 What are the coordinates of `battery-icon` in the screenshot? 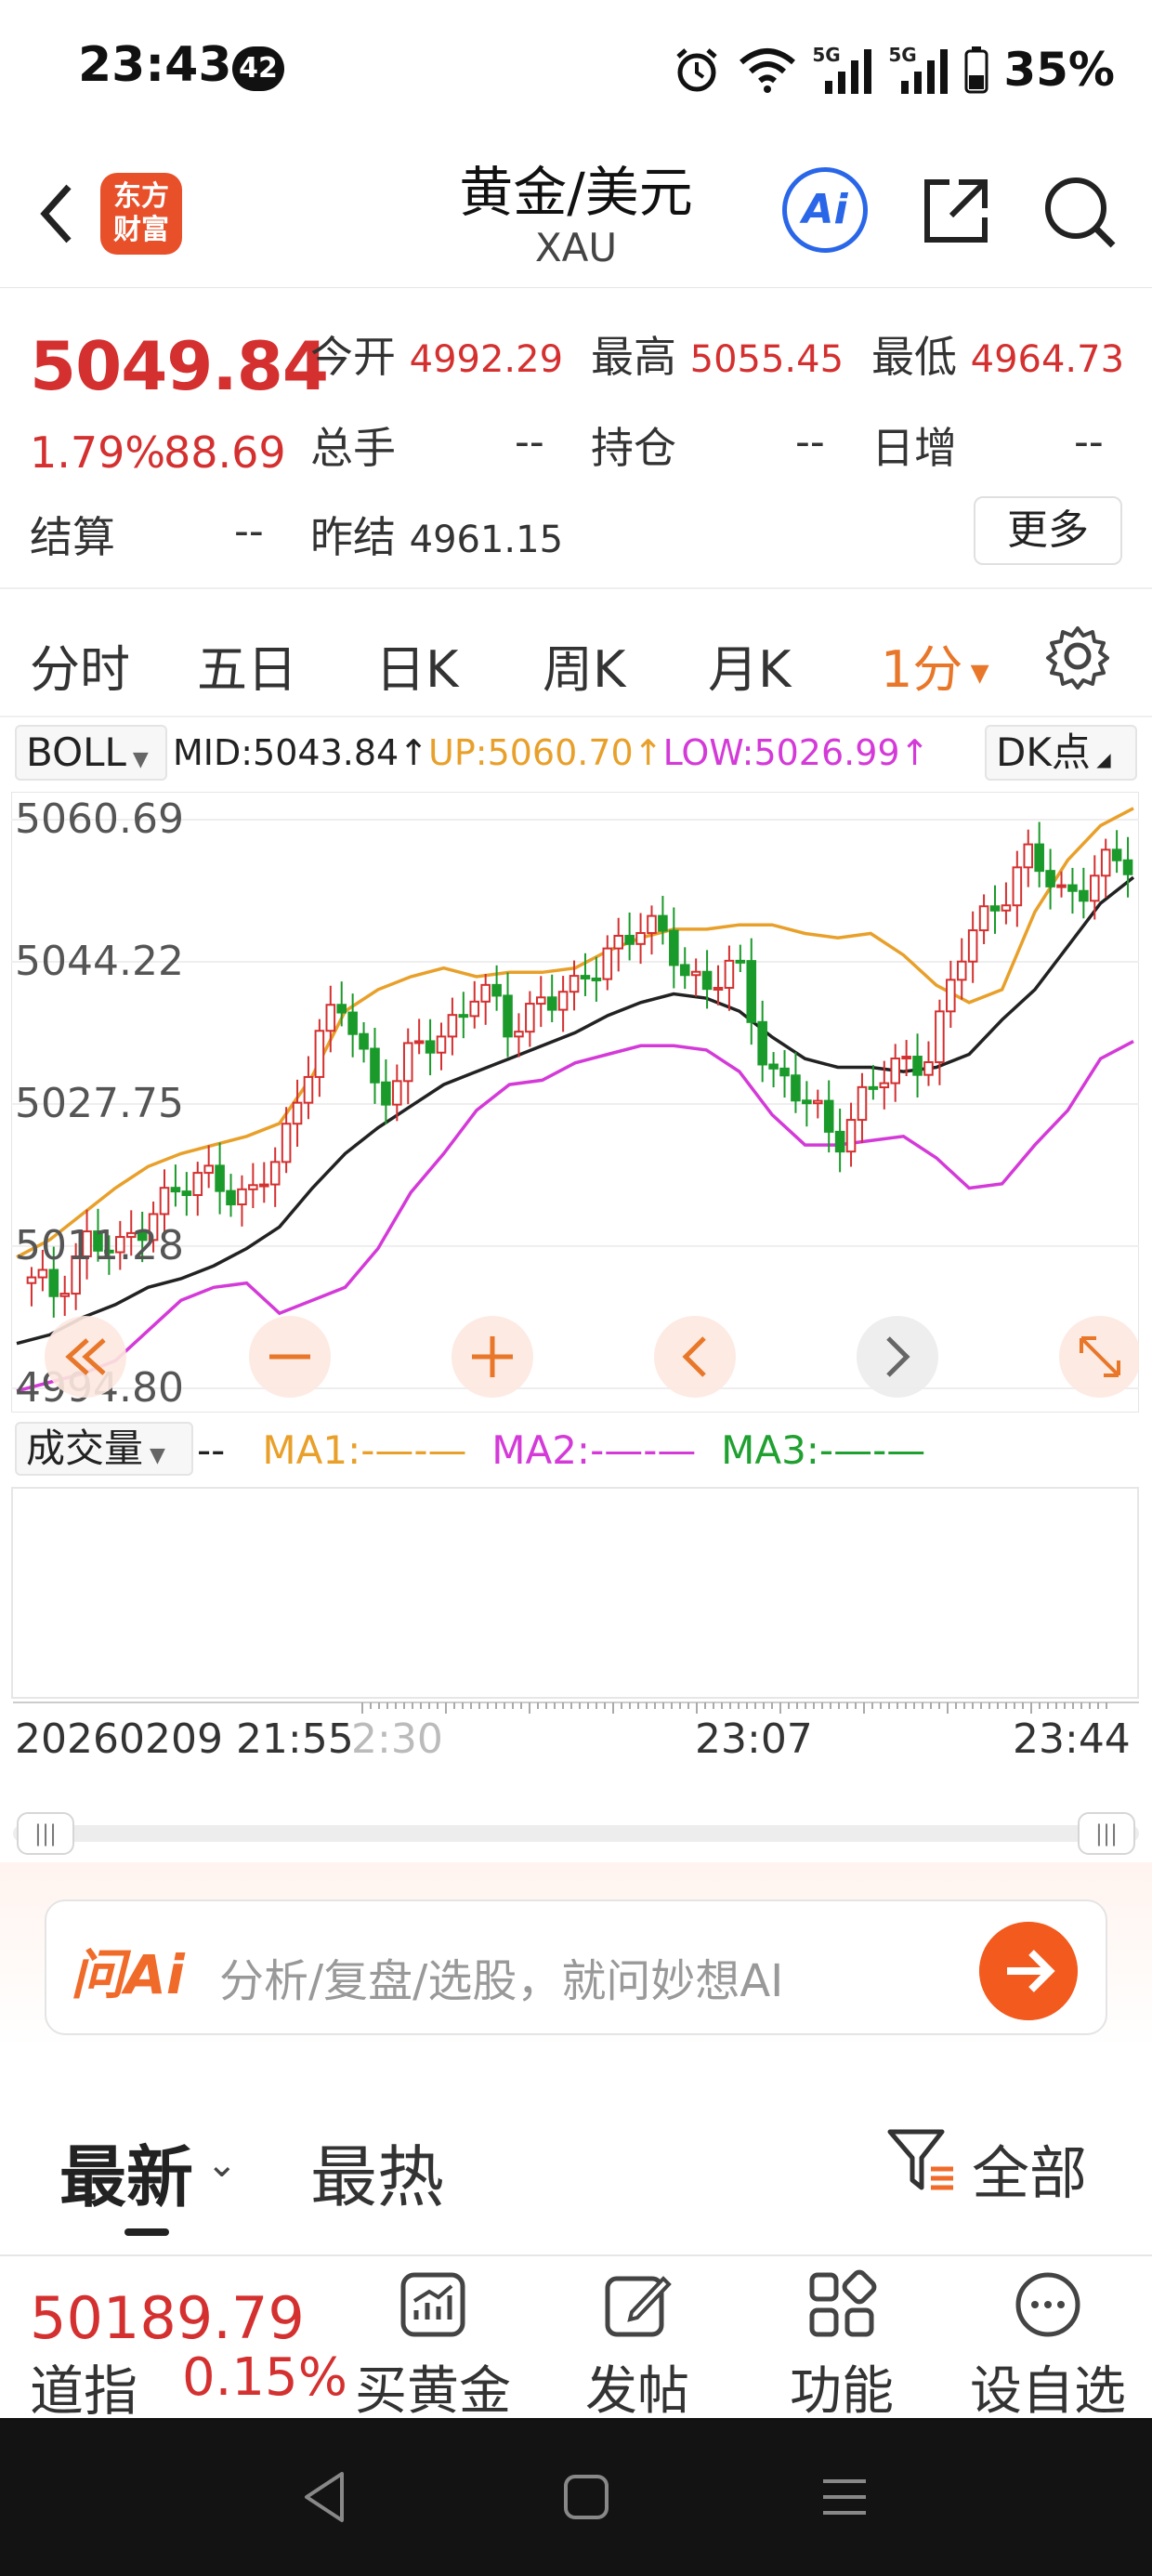 It's located at (976, 70).